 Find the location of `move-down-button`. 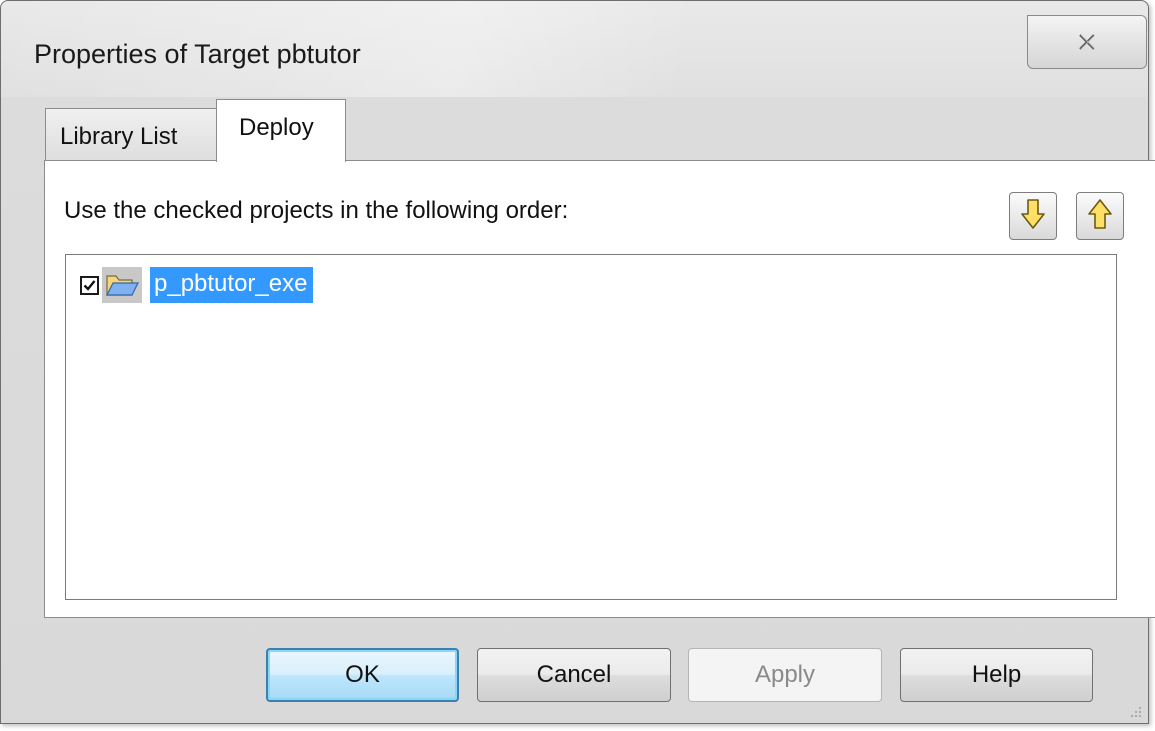

move-down-button is located at coordinates (1033, 216).